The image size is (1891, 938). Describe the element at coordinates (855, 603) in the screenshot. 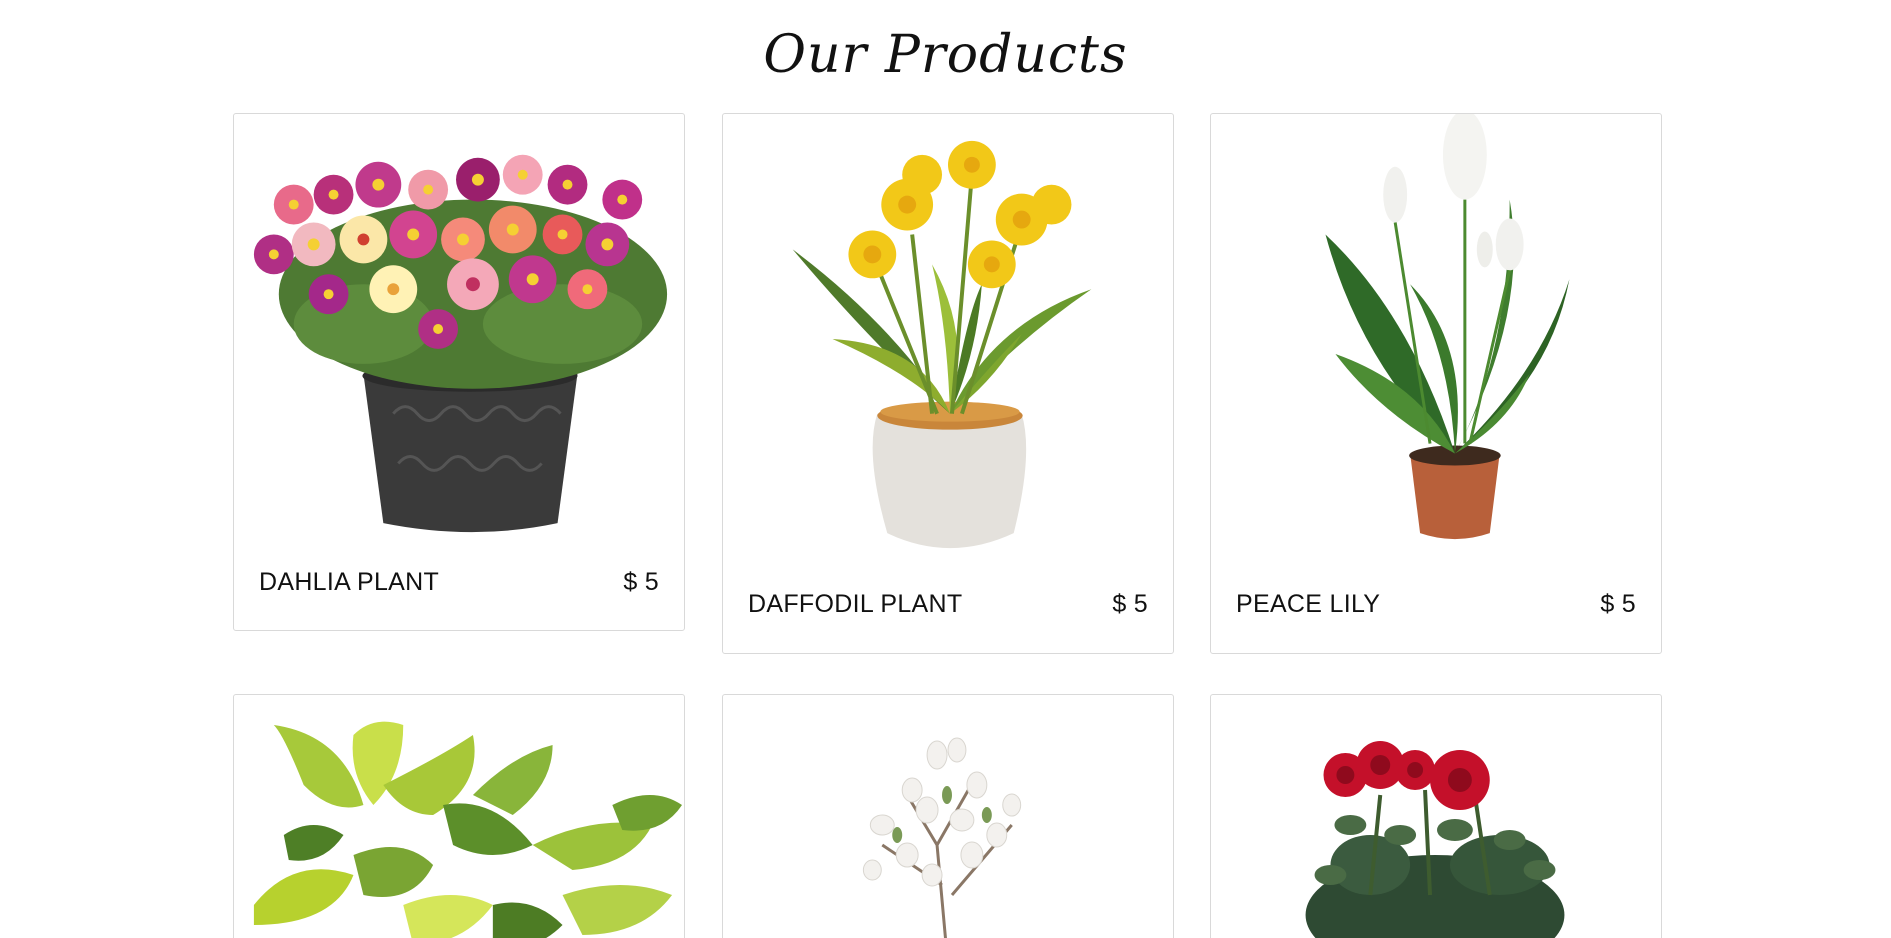

I see `product-name: DAFFODIL PLANT` at that location.